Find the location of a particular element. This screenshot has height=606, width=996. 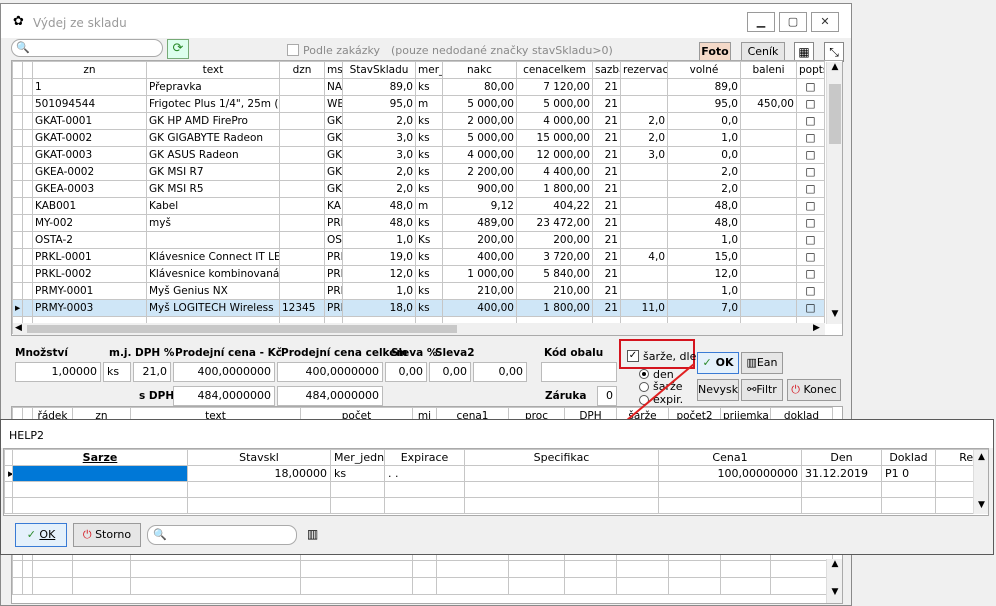

column-header: Doklad is located at coordinates (908, 457).